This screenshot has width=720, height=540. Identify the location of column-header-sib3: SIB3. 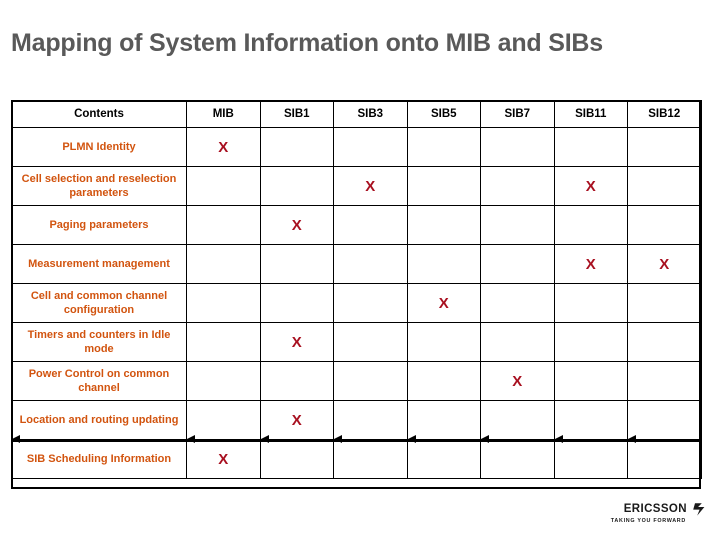
(370, 114).